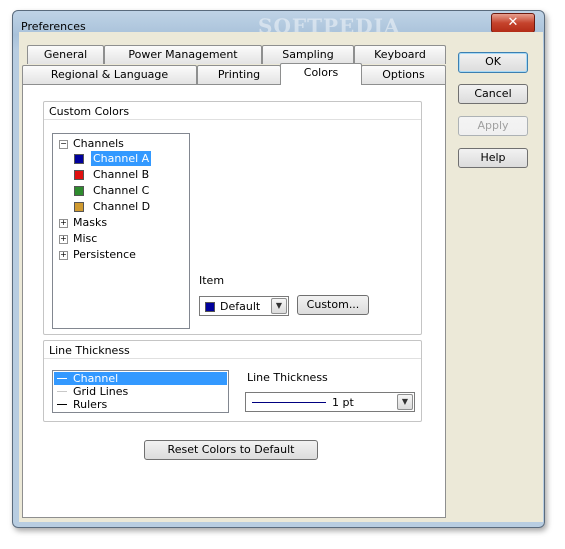 The image size is (565, 549). What do you see at coordinates (98, 143) in the screenshot?
I see `tree-item-channels: Channels` at bounding box center [98, 143].